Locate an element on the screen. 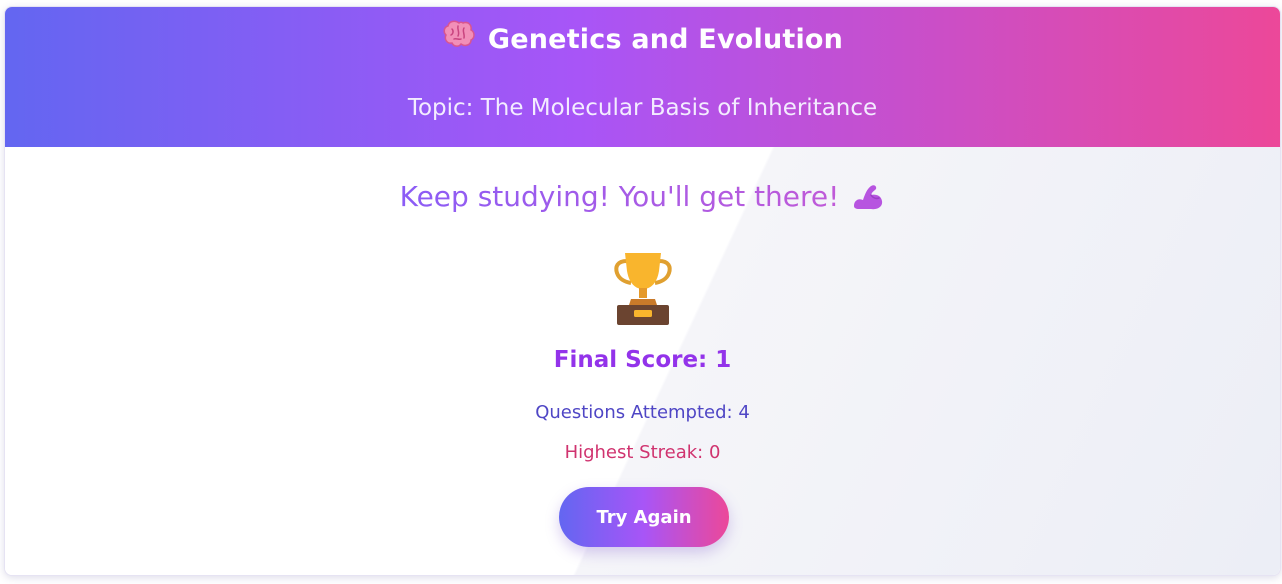 The image size is (1282, 584). brain-icon is located at coordinates (459, 34).